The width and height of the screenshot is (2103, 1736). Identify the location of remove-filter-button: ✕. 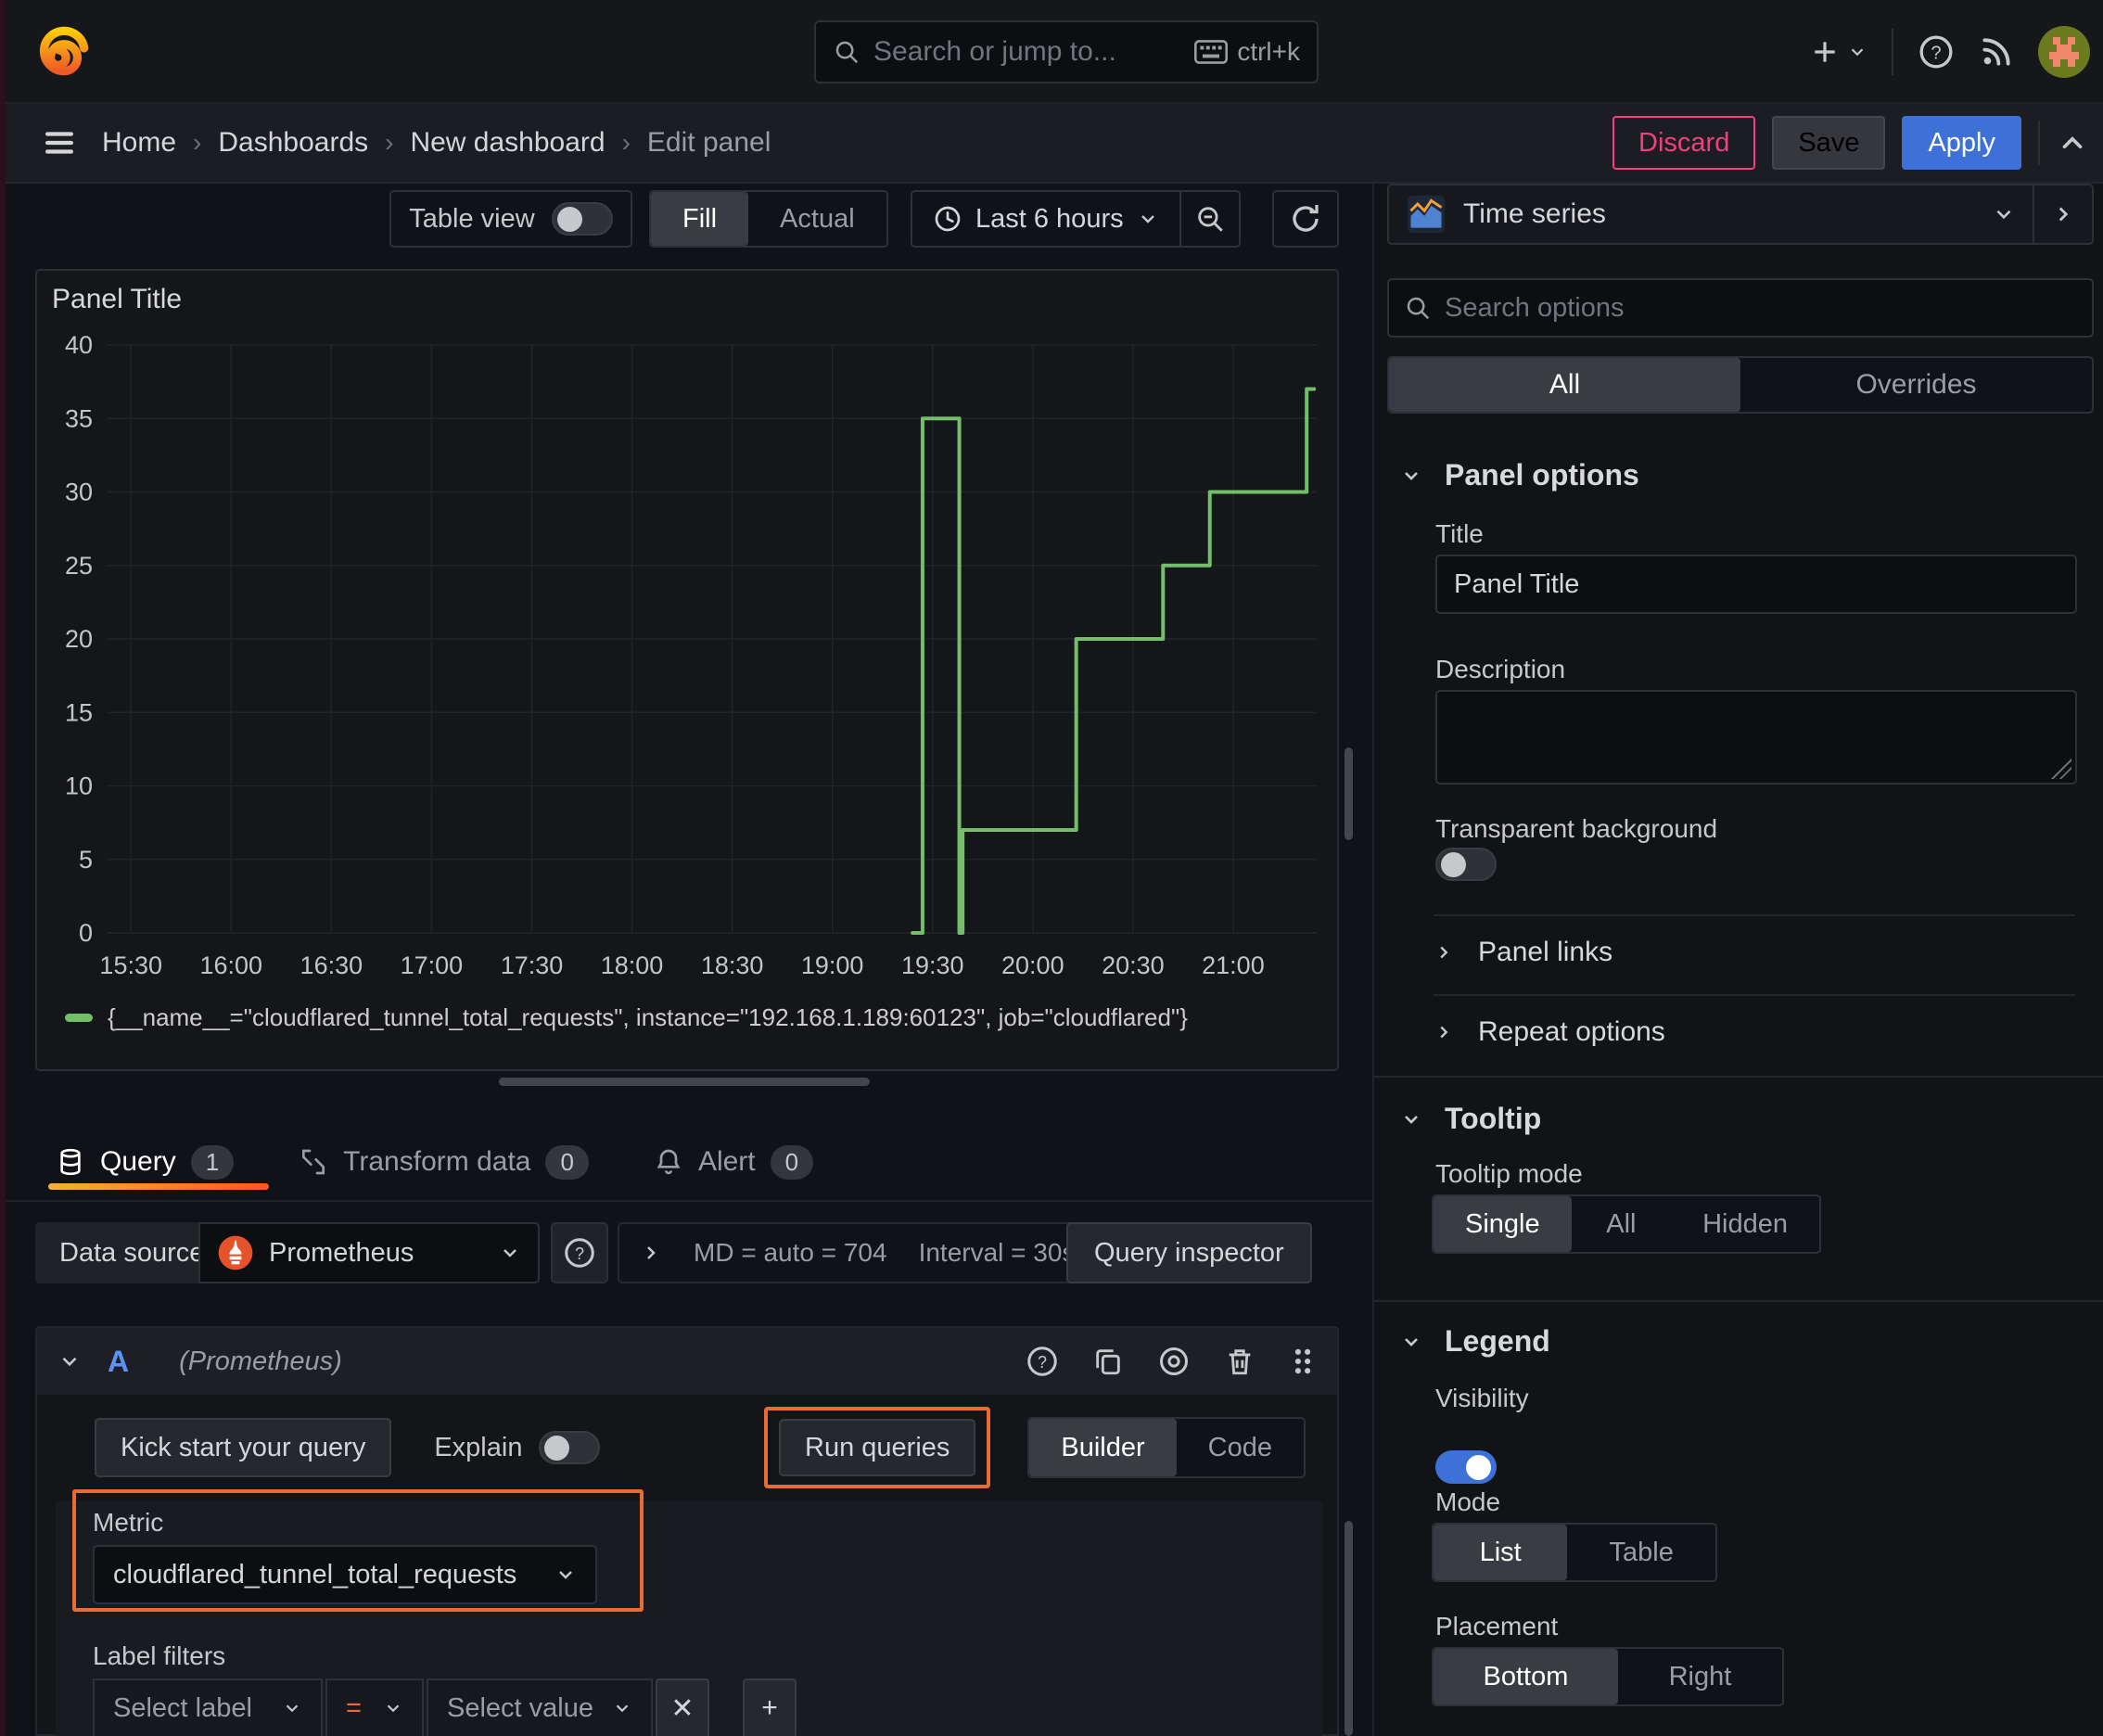
(682, 1707).